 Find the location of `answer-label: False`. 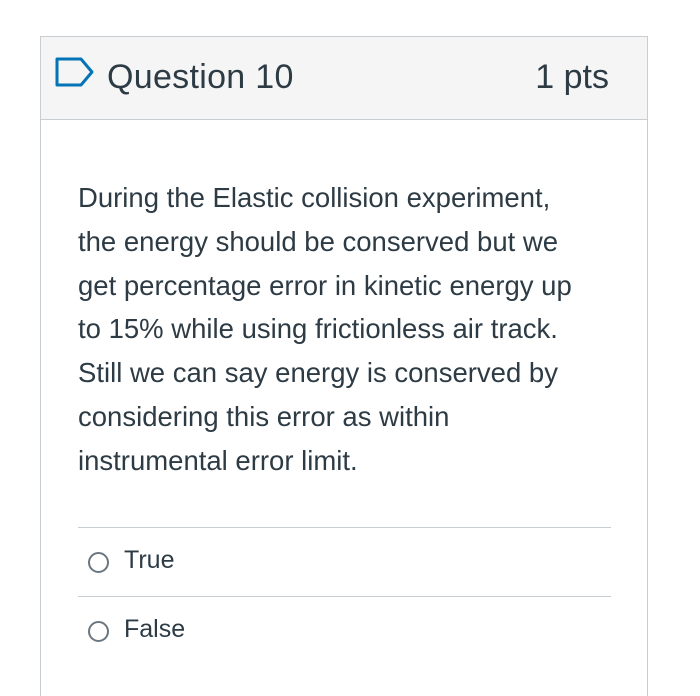

answer-label: False is located at coordinates (154, 629).